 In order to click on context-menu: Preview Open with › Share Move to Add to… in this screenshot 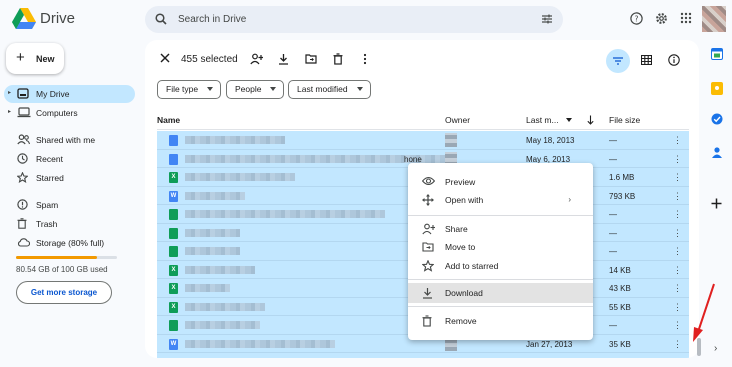, I will do `click(500, 251)`.